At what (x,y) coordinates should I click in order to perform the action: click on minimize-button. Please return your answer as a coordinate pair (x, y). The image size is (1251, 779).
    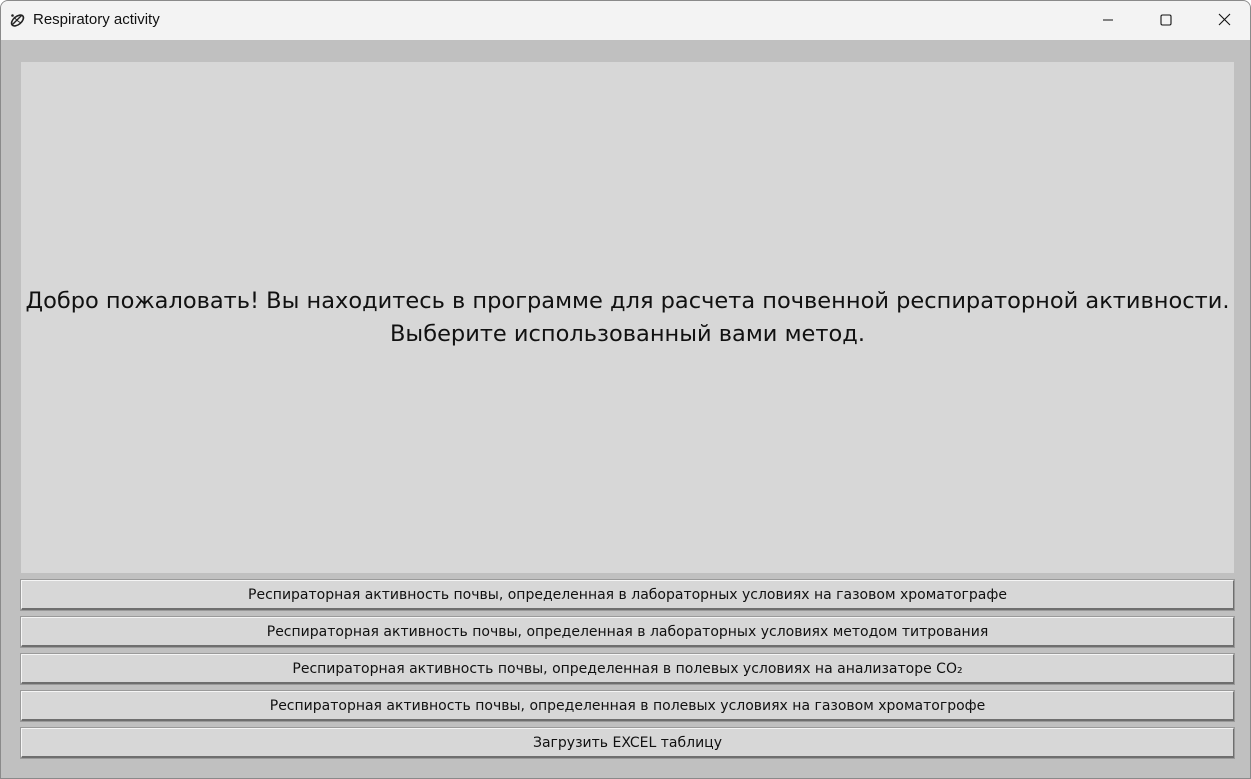
    Looking at the image, I should click on (1108, 20).